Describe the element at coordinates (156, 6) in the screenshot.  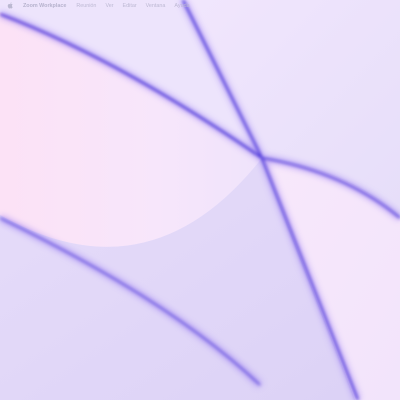
I see `menu-item-ventana: Ventana` at that location.